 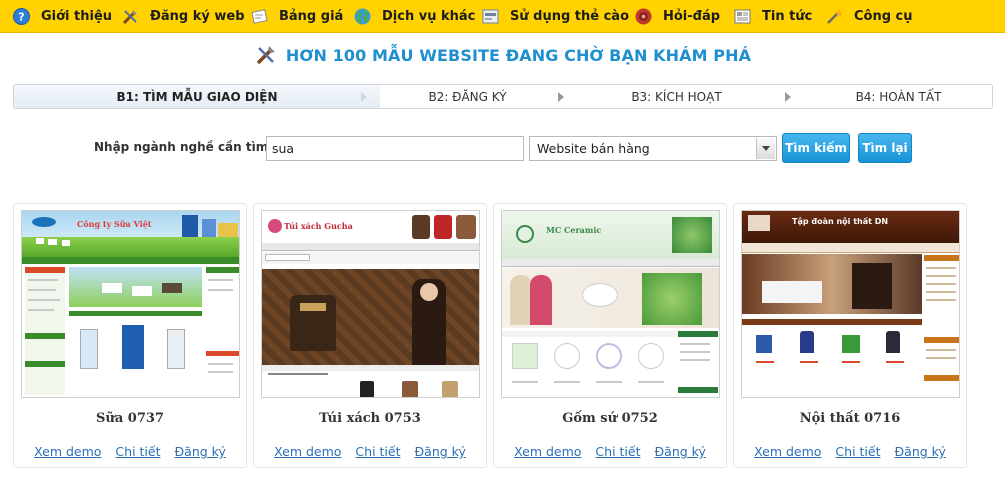 What do you see at coordinates (364, 97) in the screenshot?
I see `chevron-right-icon` at bounding box center [364, 97].